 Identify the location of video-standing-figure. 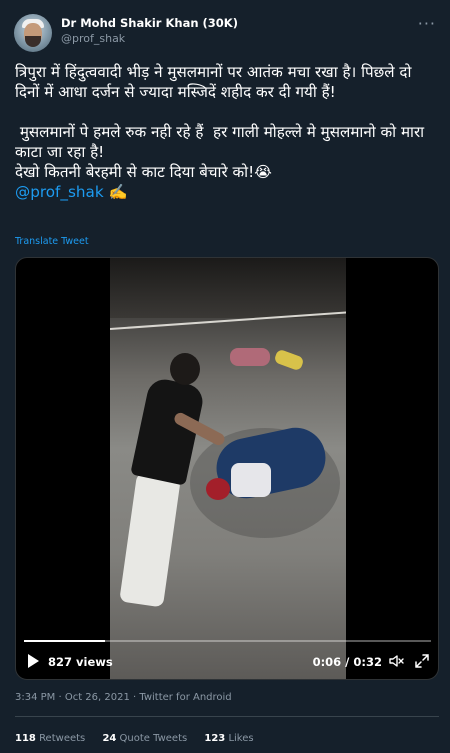
(168, 483).